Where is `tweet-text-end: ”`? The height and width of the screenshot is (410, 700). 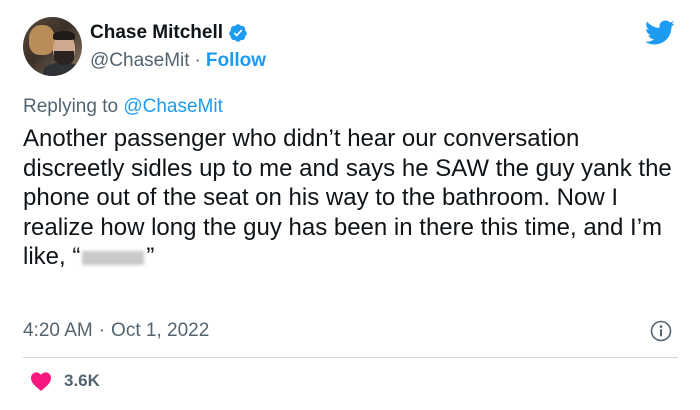
tweet-text-end: ” is located at coordinates (150, 256).